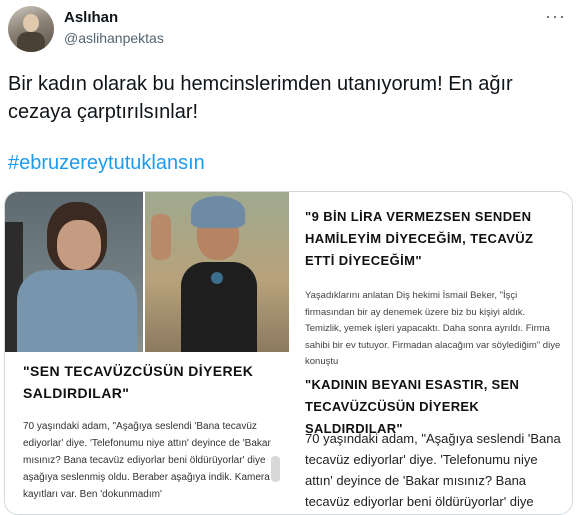 The image size is (580, 515). I want to click on article-headline-left: "SEN TECAVÜZCÜSÜN DİYEREK SALDIRDILAR", so click(138, 382).